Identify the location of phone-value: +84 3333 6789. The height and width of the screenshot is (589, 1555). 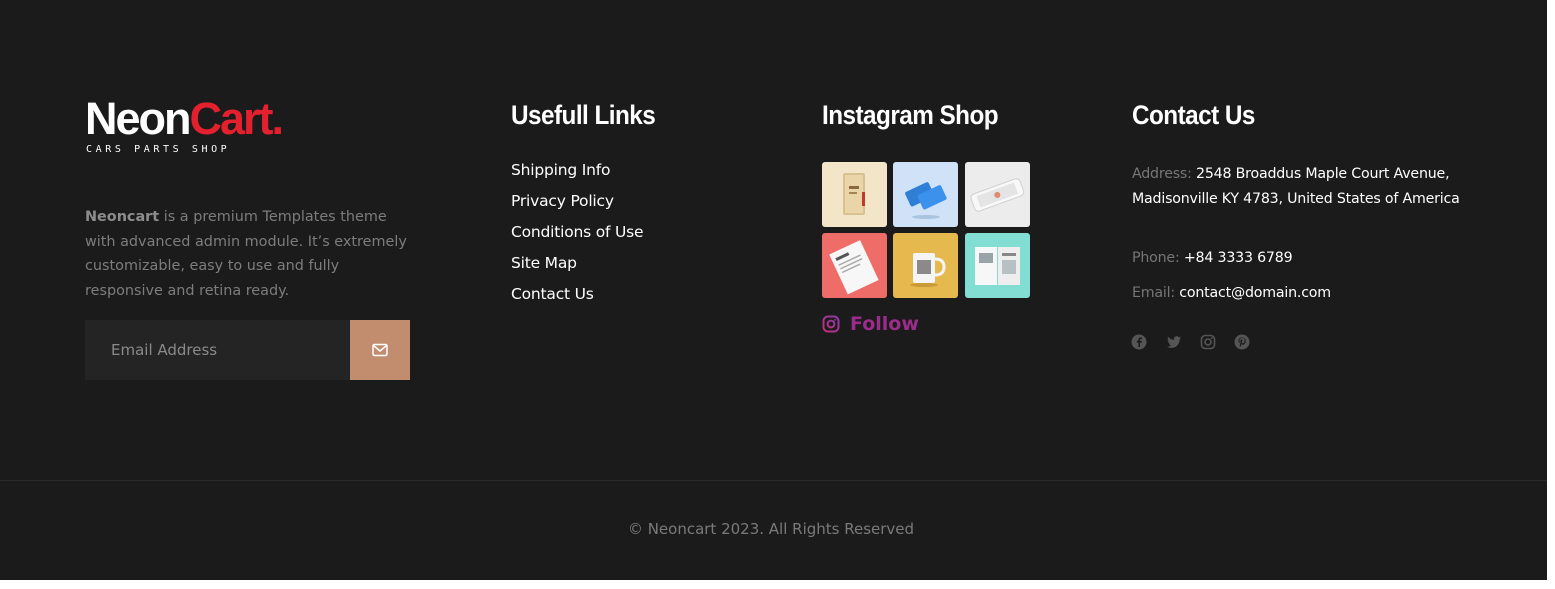
(1238, 258).